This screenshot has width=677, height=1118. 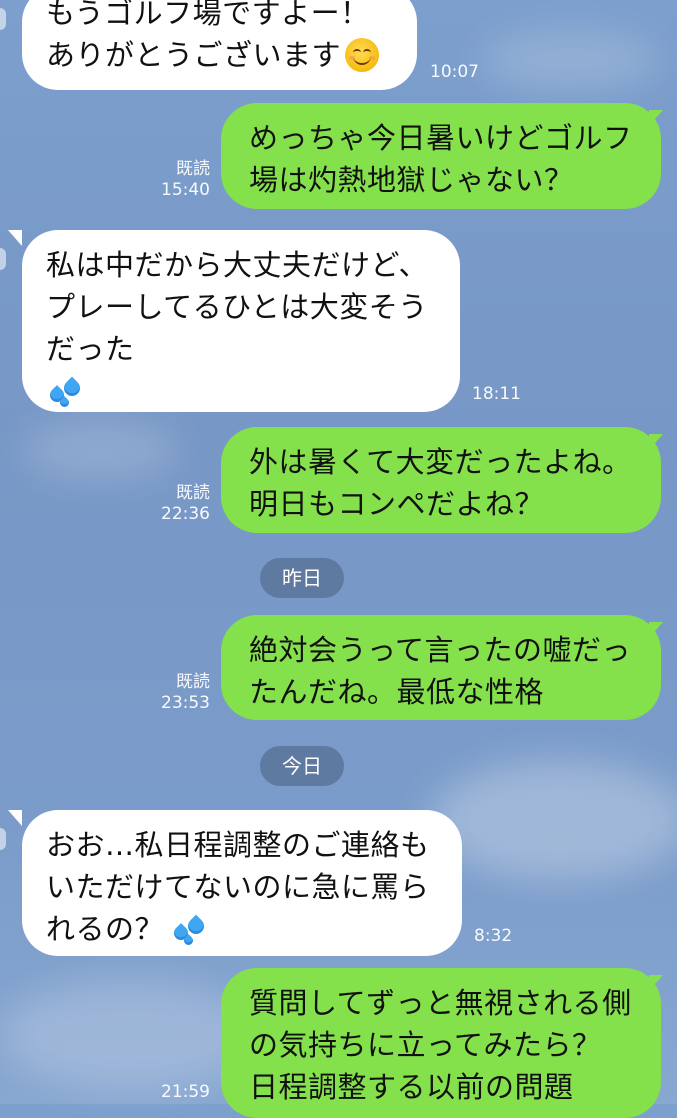 I want to click on smiling-face-icon, so click(x=362, y=55).